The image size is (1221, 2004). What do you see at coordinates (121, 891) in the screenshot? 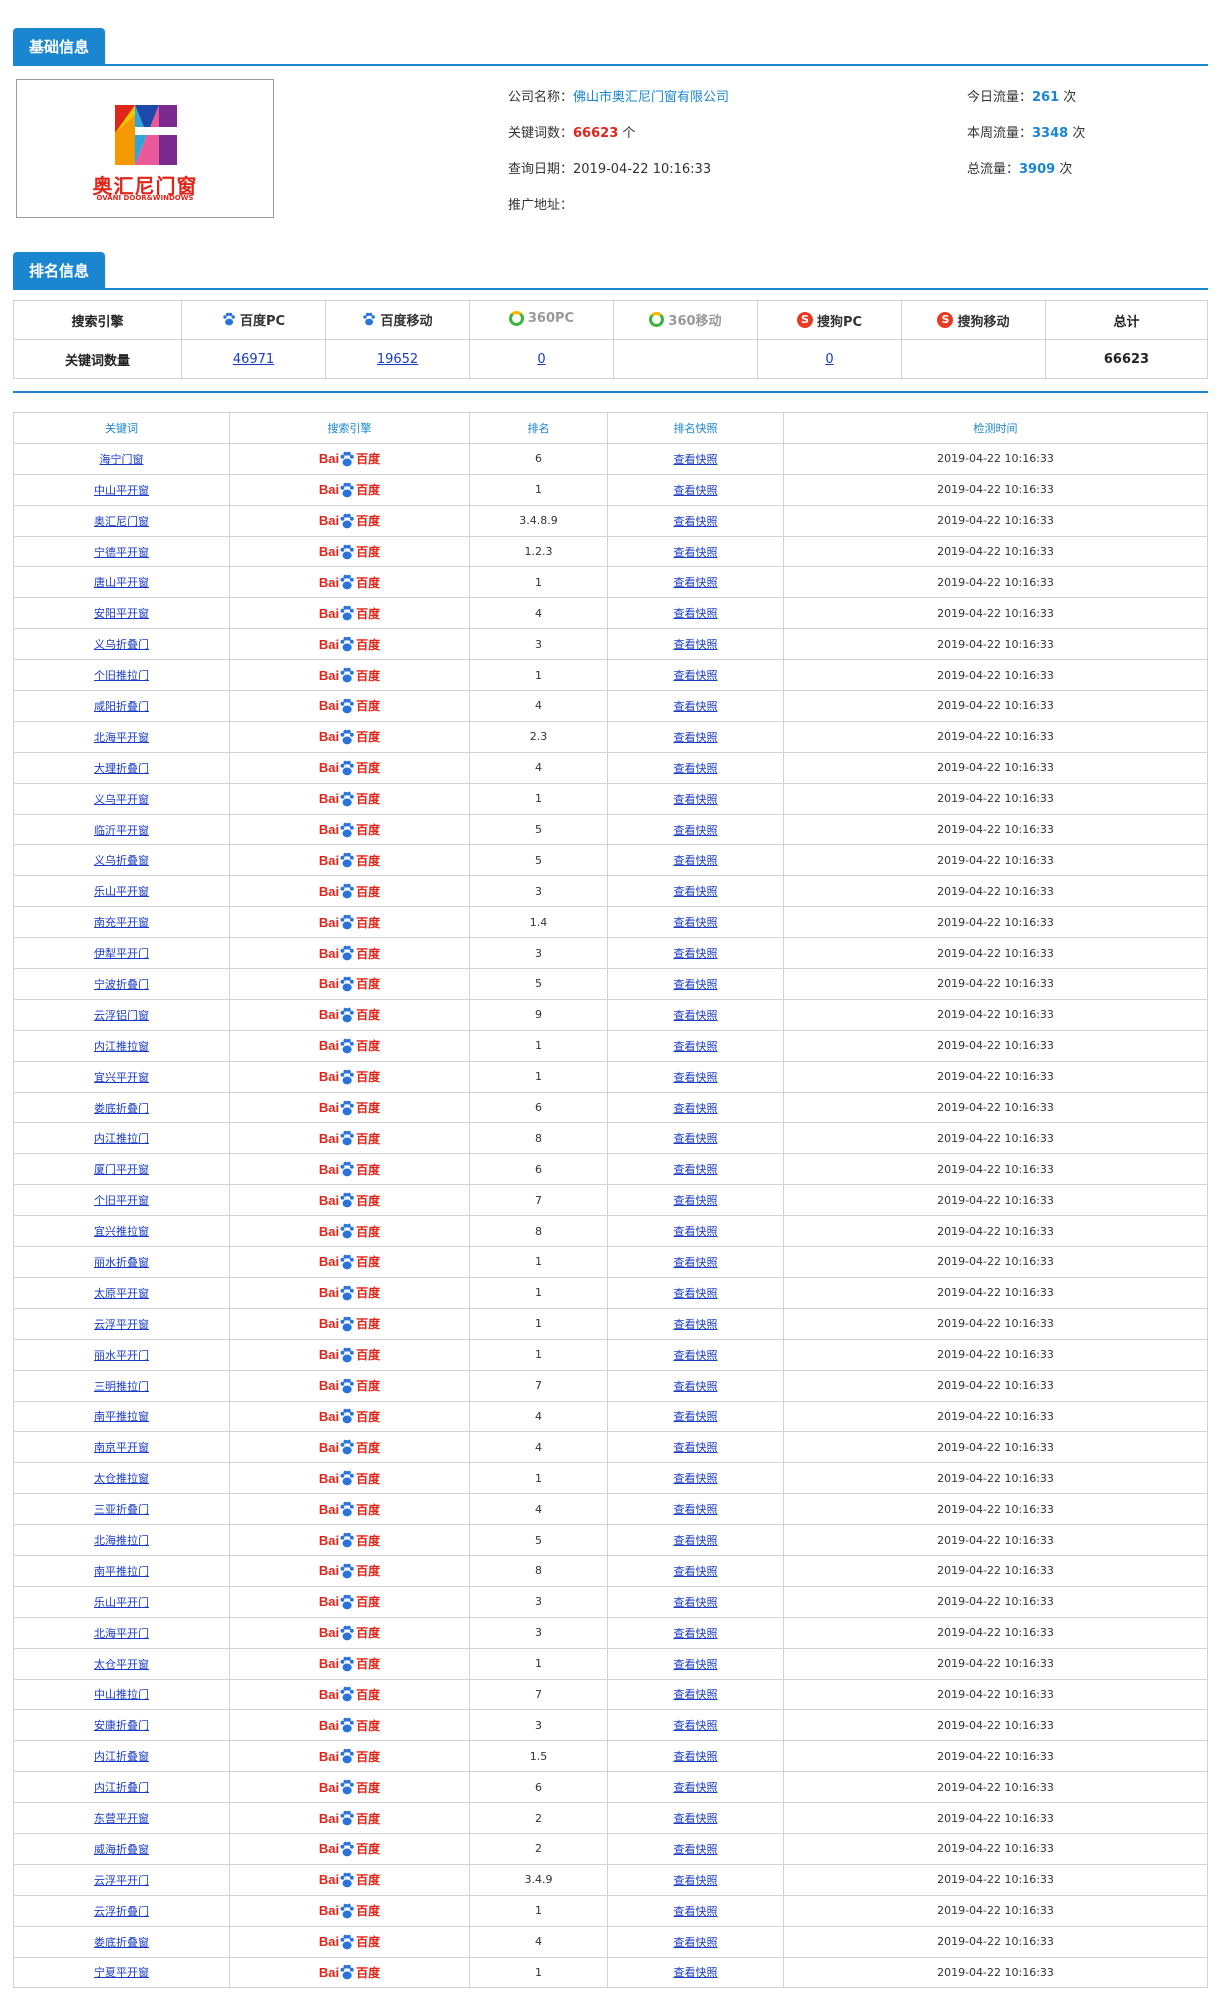
I see `keyword-link: 乐山平开窗` at bounding box center [121, 891].